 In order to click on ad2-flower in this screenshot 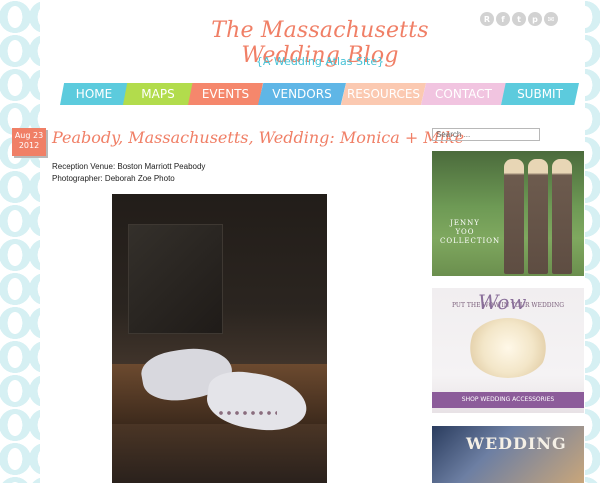, I will do `click(508, 348)`.